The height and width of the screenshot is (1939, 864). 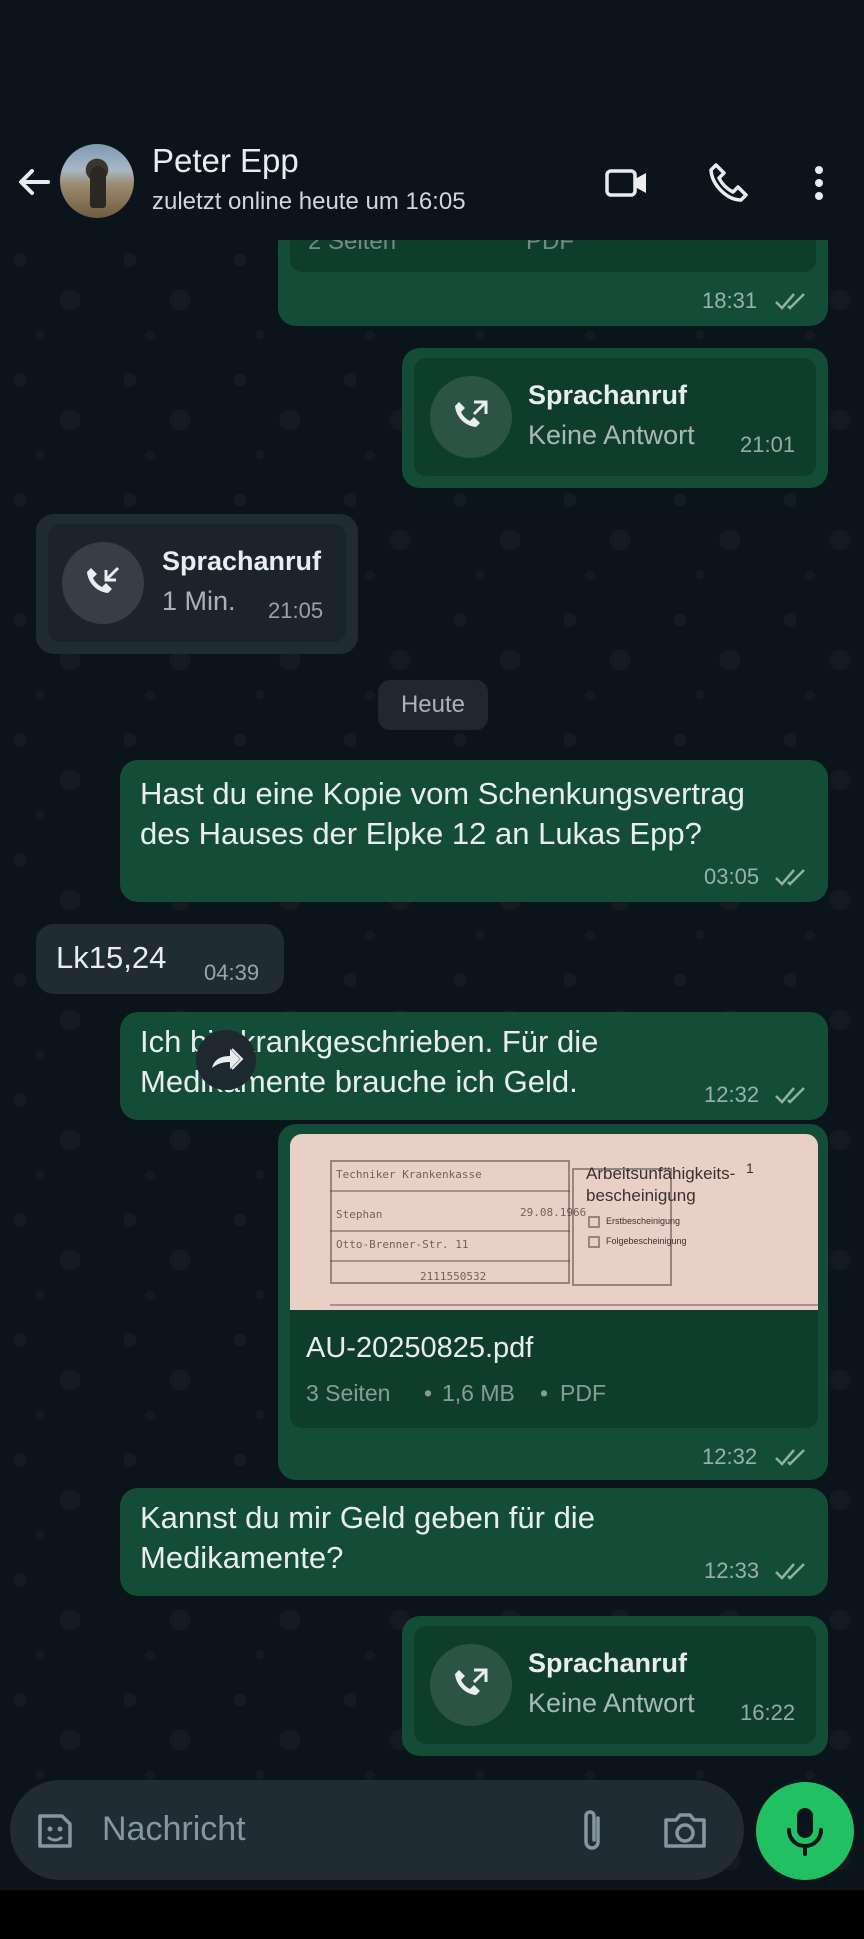 I want to click on message-time: 16:22, so click(x=768, y=1712).